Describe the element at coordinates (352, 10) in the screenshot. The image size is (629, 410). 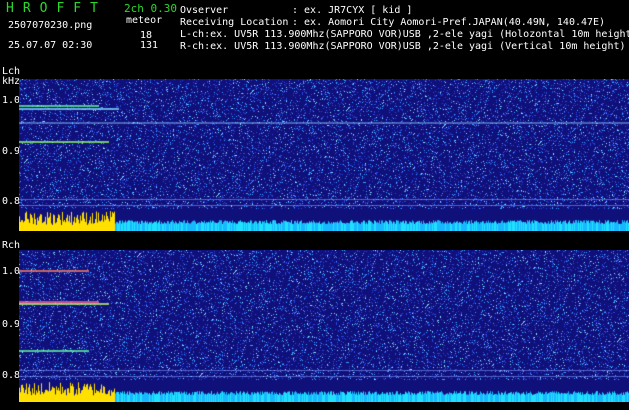
I see `observer-value: : ex. JR7CYX [ kid ]` at that location.